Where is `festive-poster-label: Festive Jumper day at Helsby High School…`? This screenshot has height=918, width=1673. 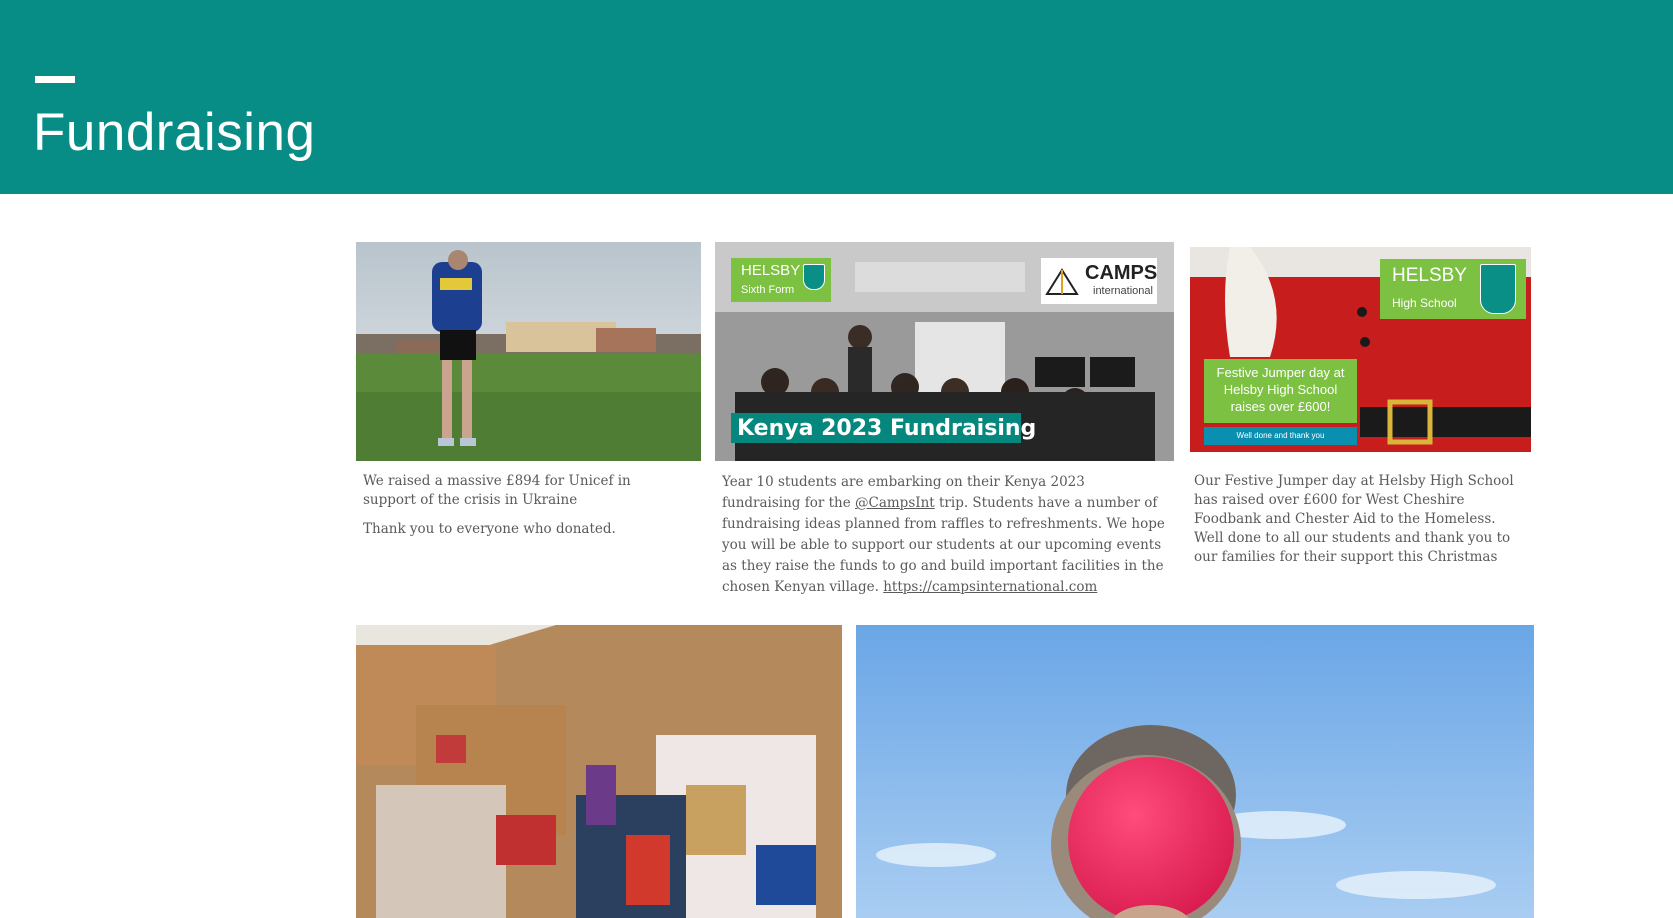
festive-poster-label: Festive Jumper day at Helsby High School… is located at coordinates (1280, 391).